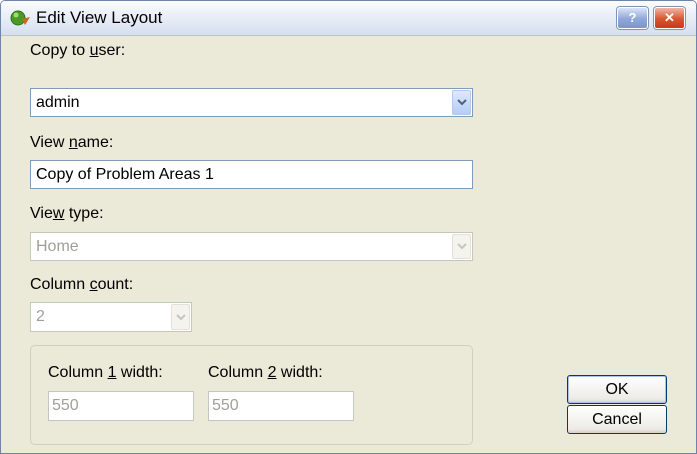 The width and height of the screenshot is (697, 454). Describe the element at coordinates (348, 18) in the screenshot. I see `title-bar: Edit View Layout ? ✕` at that location.